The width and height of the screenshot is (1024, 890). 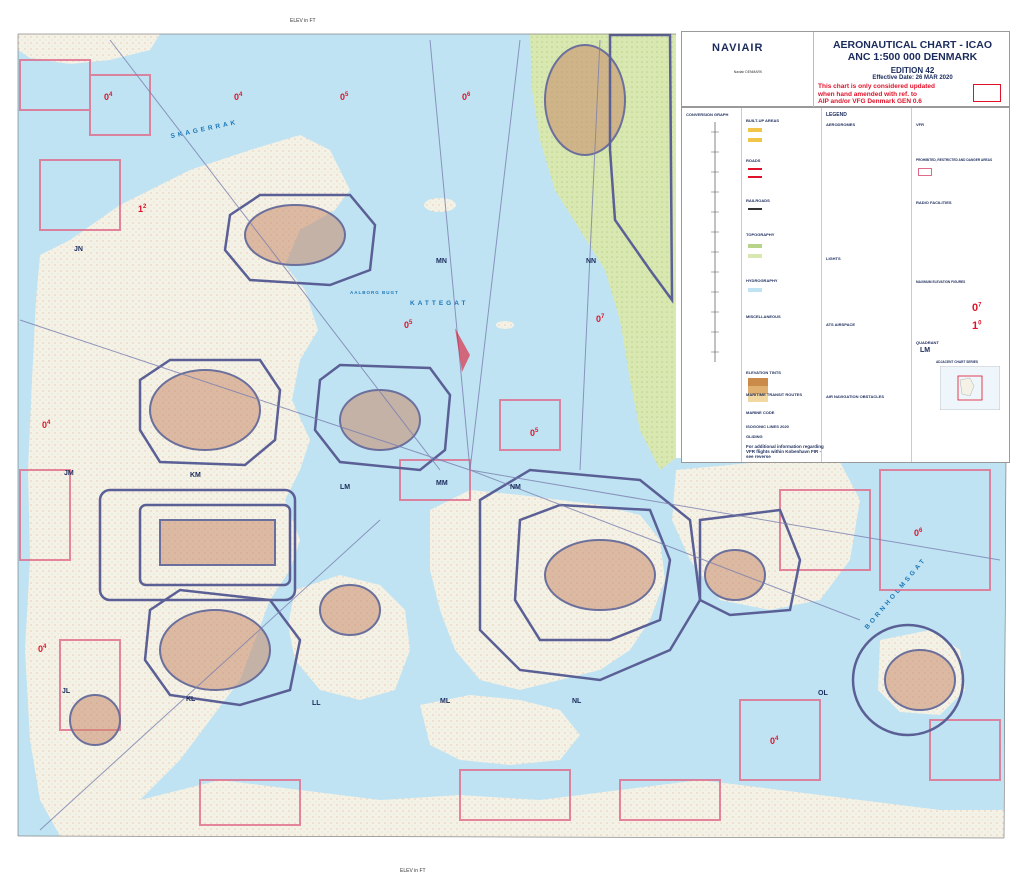 I want to click on legend-heading: HYDROGRAPHY, so click(x=762, y=280).